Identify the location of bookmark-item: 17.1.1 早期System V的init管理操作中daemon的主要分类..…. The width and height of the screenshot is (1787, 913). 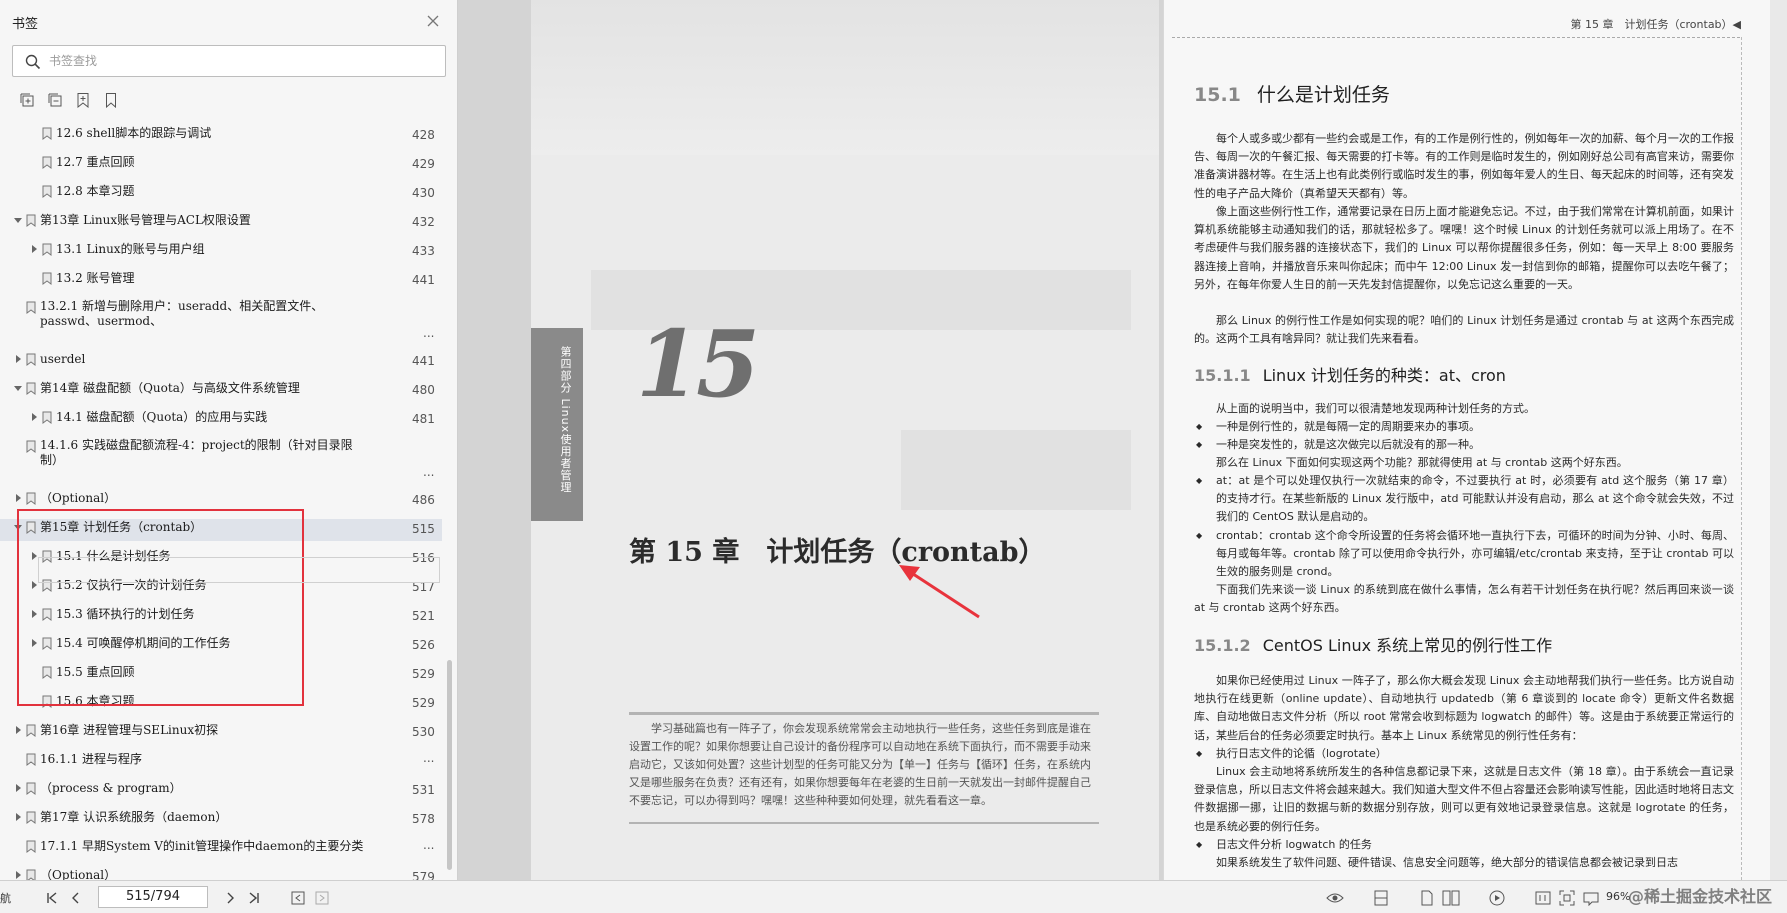
(221, 849).